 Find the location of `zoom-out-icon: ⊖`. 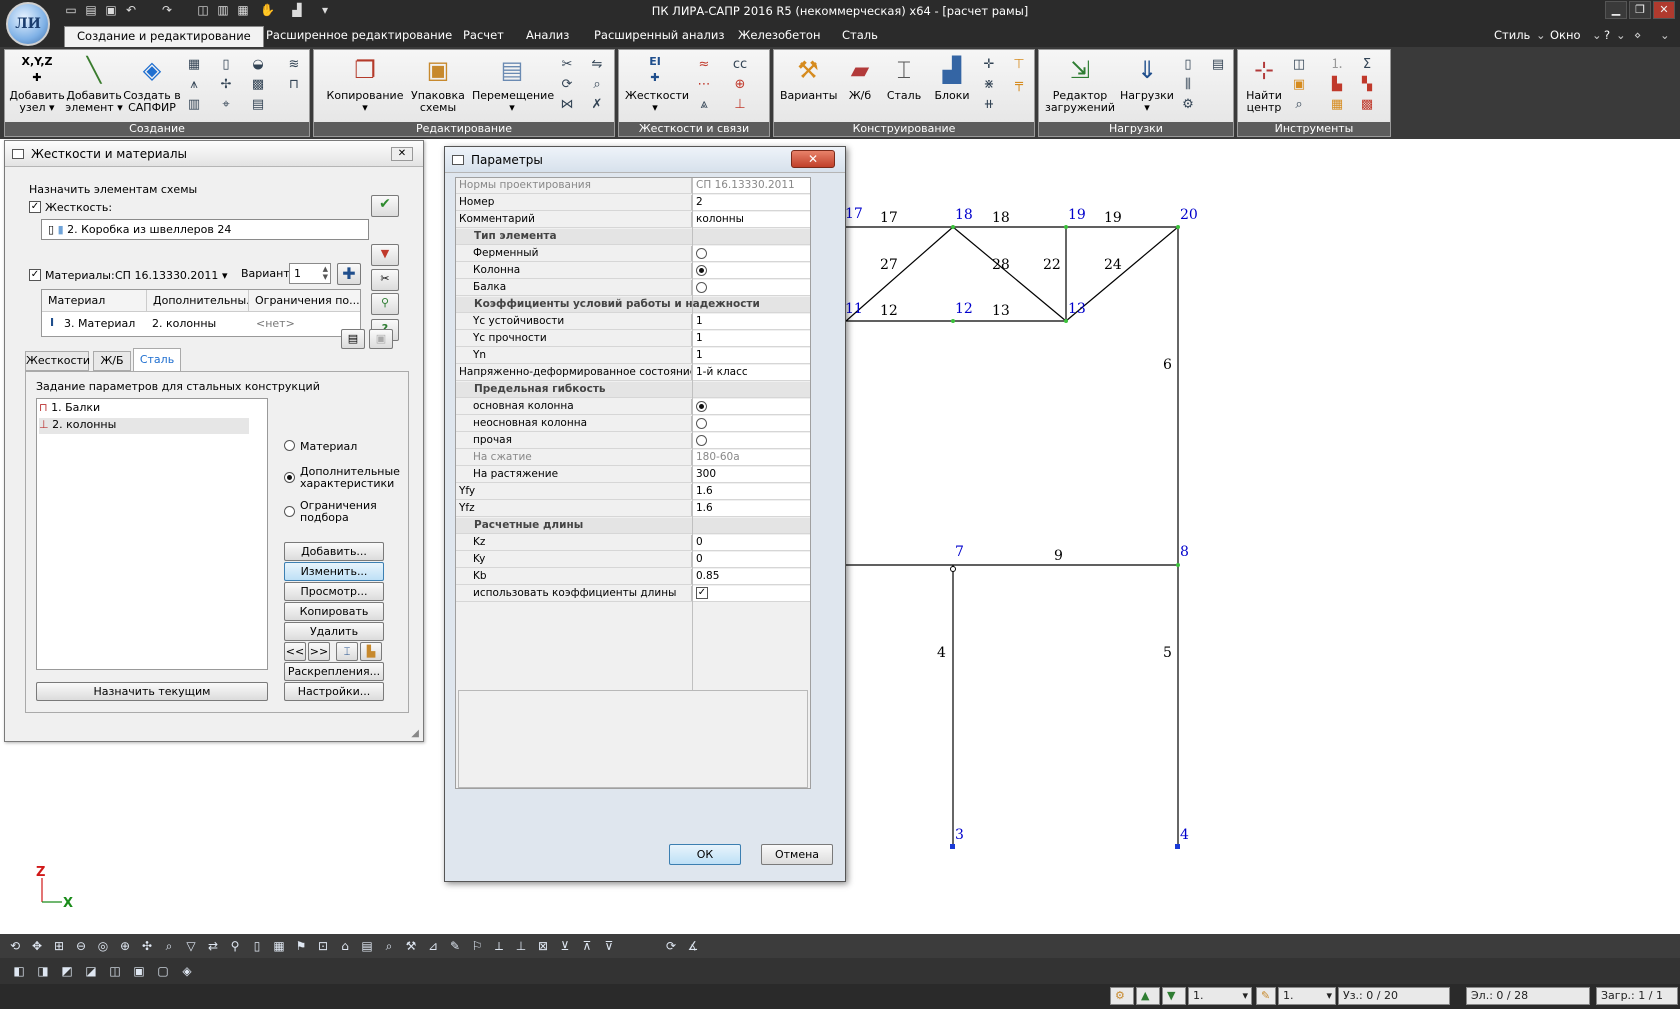

zoom-out-icon: ⊖ is located at coordinates (81, 946).